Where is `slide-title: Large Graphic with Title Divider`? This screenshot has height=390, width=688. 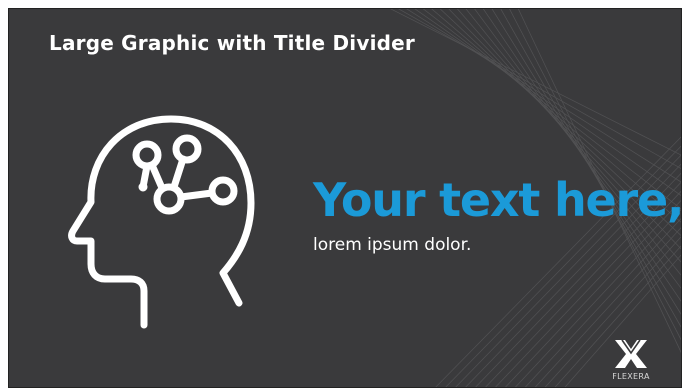 slide-title: Large Graphic with Title Divider is located at coordinates (232, 43).